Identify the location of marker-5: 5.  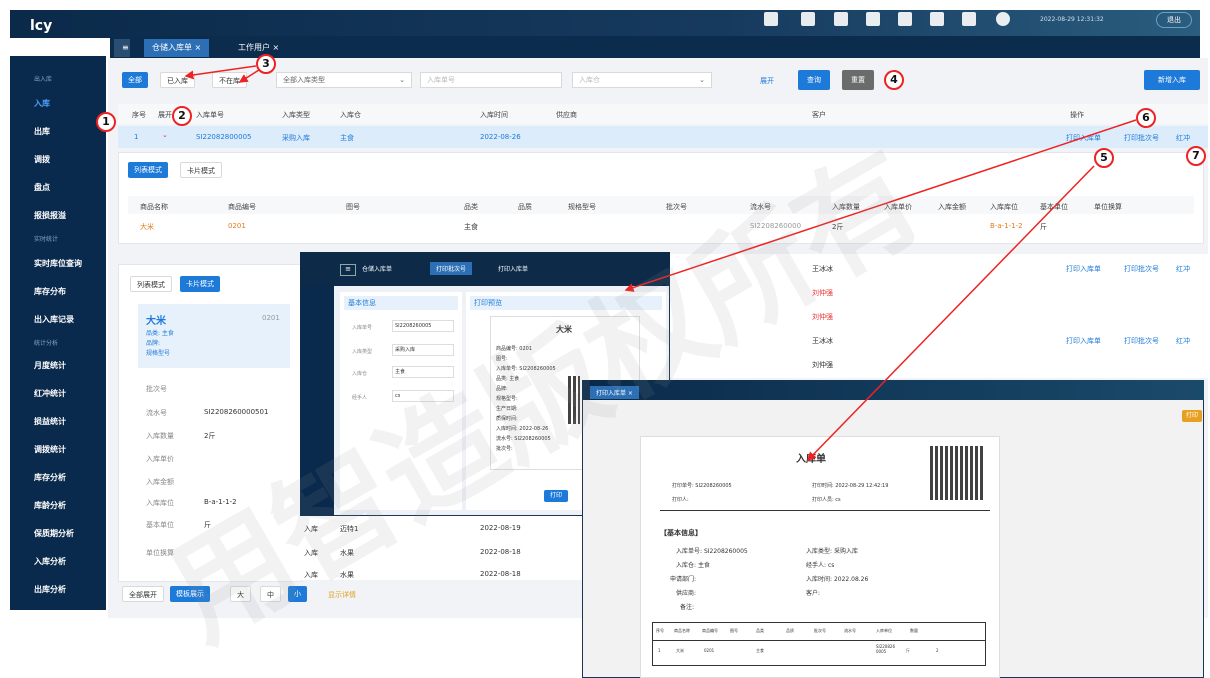
(1104, 158).